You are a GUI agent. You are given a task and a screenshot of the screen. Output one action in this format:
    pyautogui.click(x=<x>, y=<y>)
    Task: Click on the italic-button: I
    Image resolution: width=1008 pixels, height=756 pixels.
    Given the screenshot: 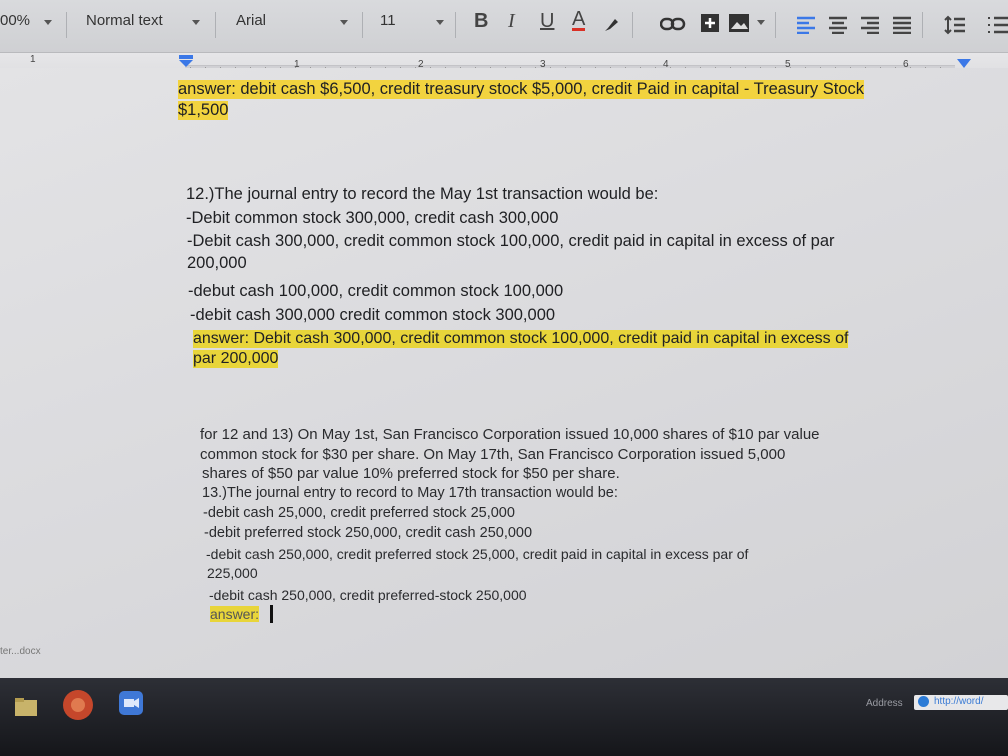 What is the action you would take?
    pyautogui.click(x=511, y=21)
    